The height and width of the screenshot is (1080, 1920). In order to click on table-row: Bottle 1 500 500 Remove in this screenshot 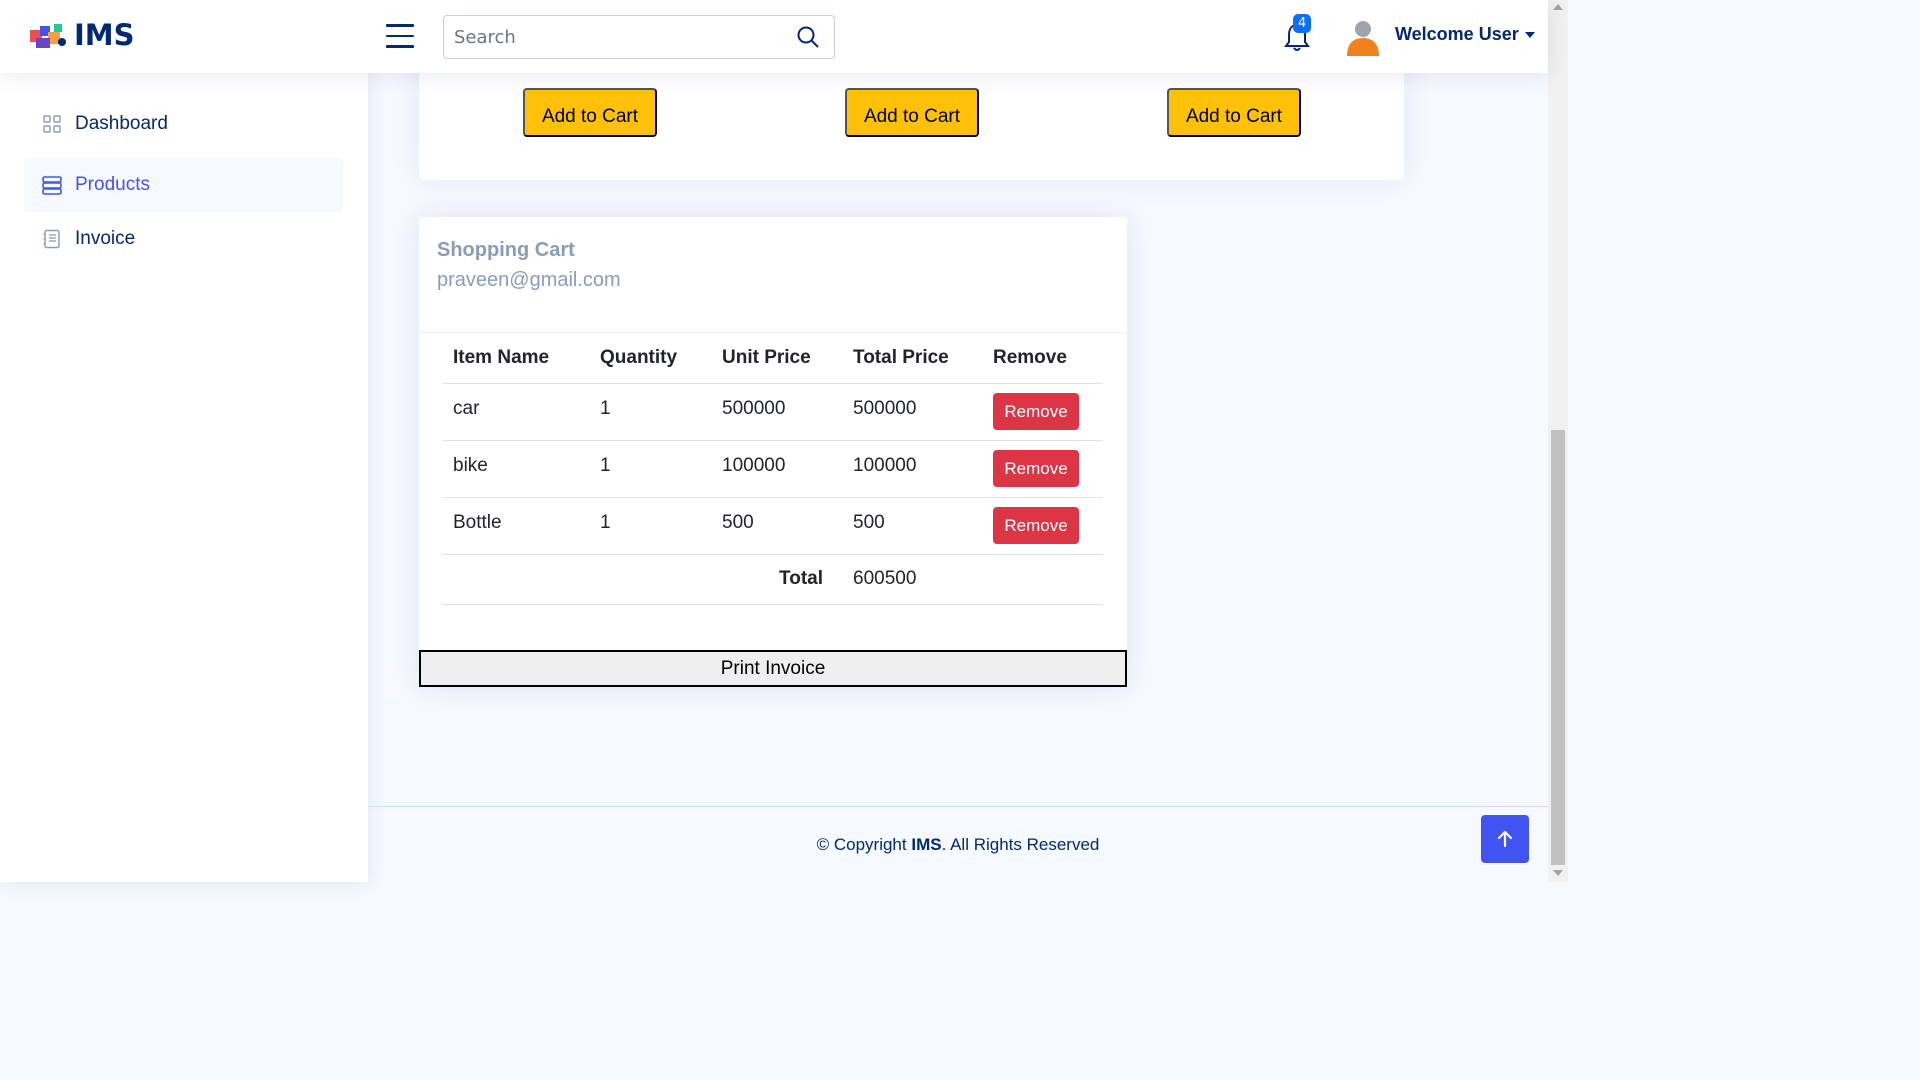, I will do `click(773, 526)`.